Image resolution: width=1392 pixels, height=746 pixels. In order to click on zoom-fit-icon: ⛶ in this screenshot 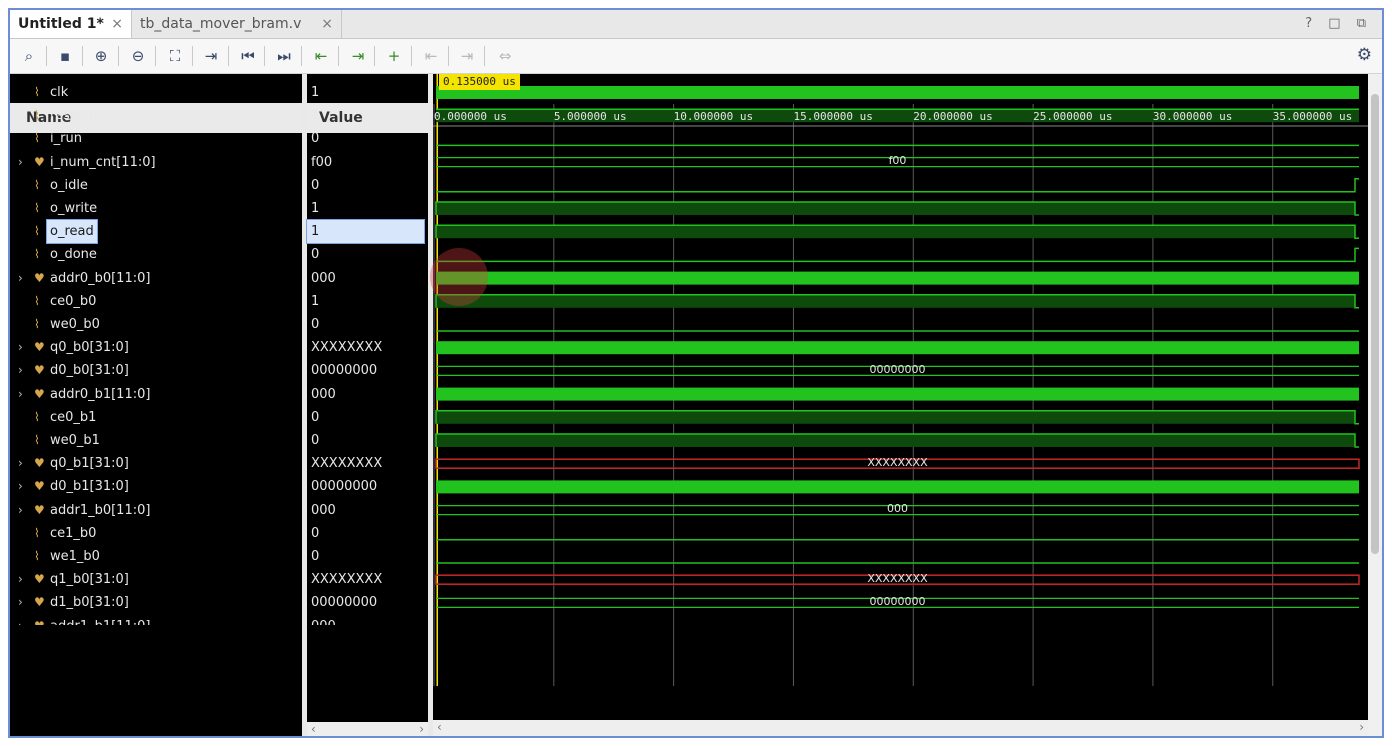, I will do `click(175, 56)`.